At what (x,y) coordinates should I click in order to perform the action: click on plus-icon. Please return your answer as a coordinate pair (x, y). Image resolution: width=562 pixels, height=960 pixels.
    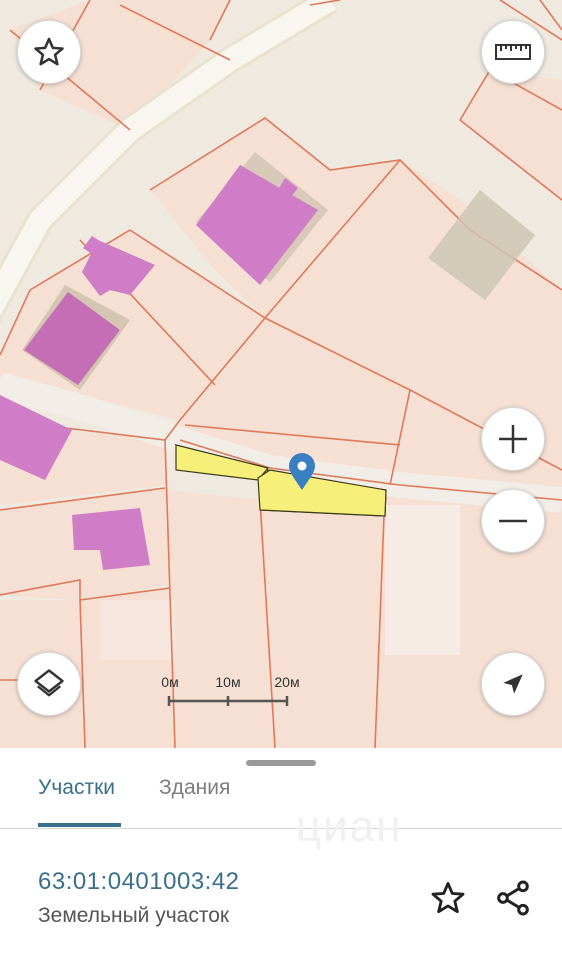
    Looking at the image, I should click on (513, 439).